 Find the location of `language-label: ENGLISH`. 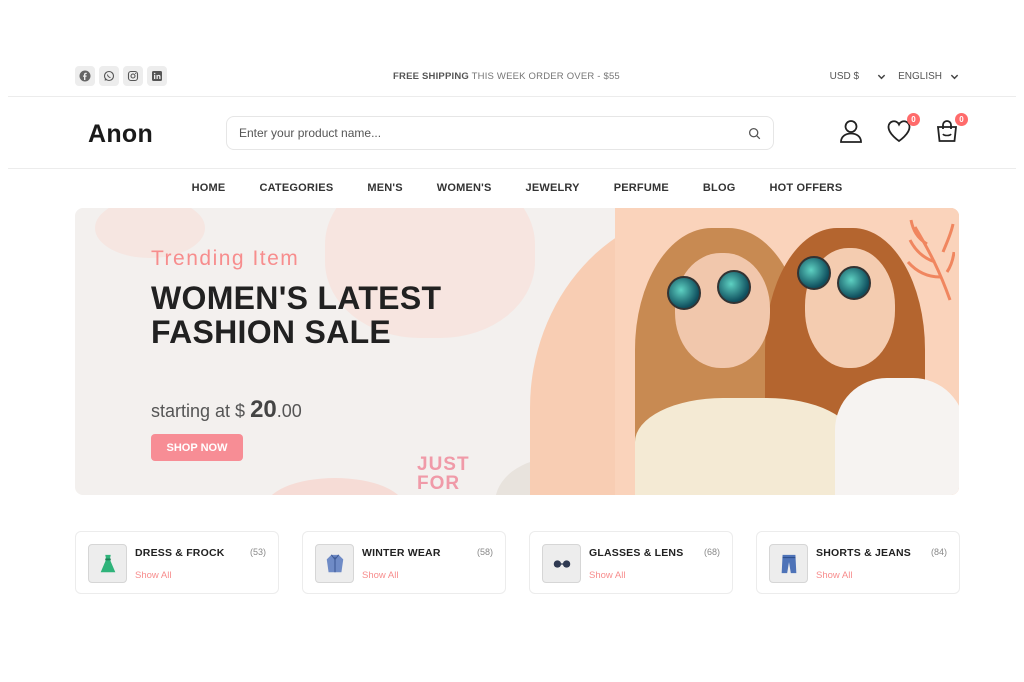

language-label: ENGLISH is located at coordinates (920, 76).